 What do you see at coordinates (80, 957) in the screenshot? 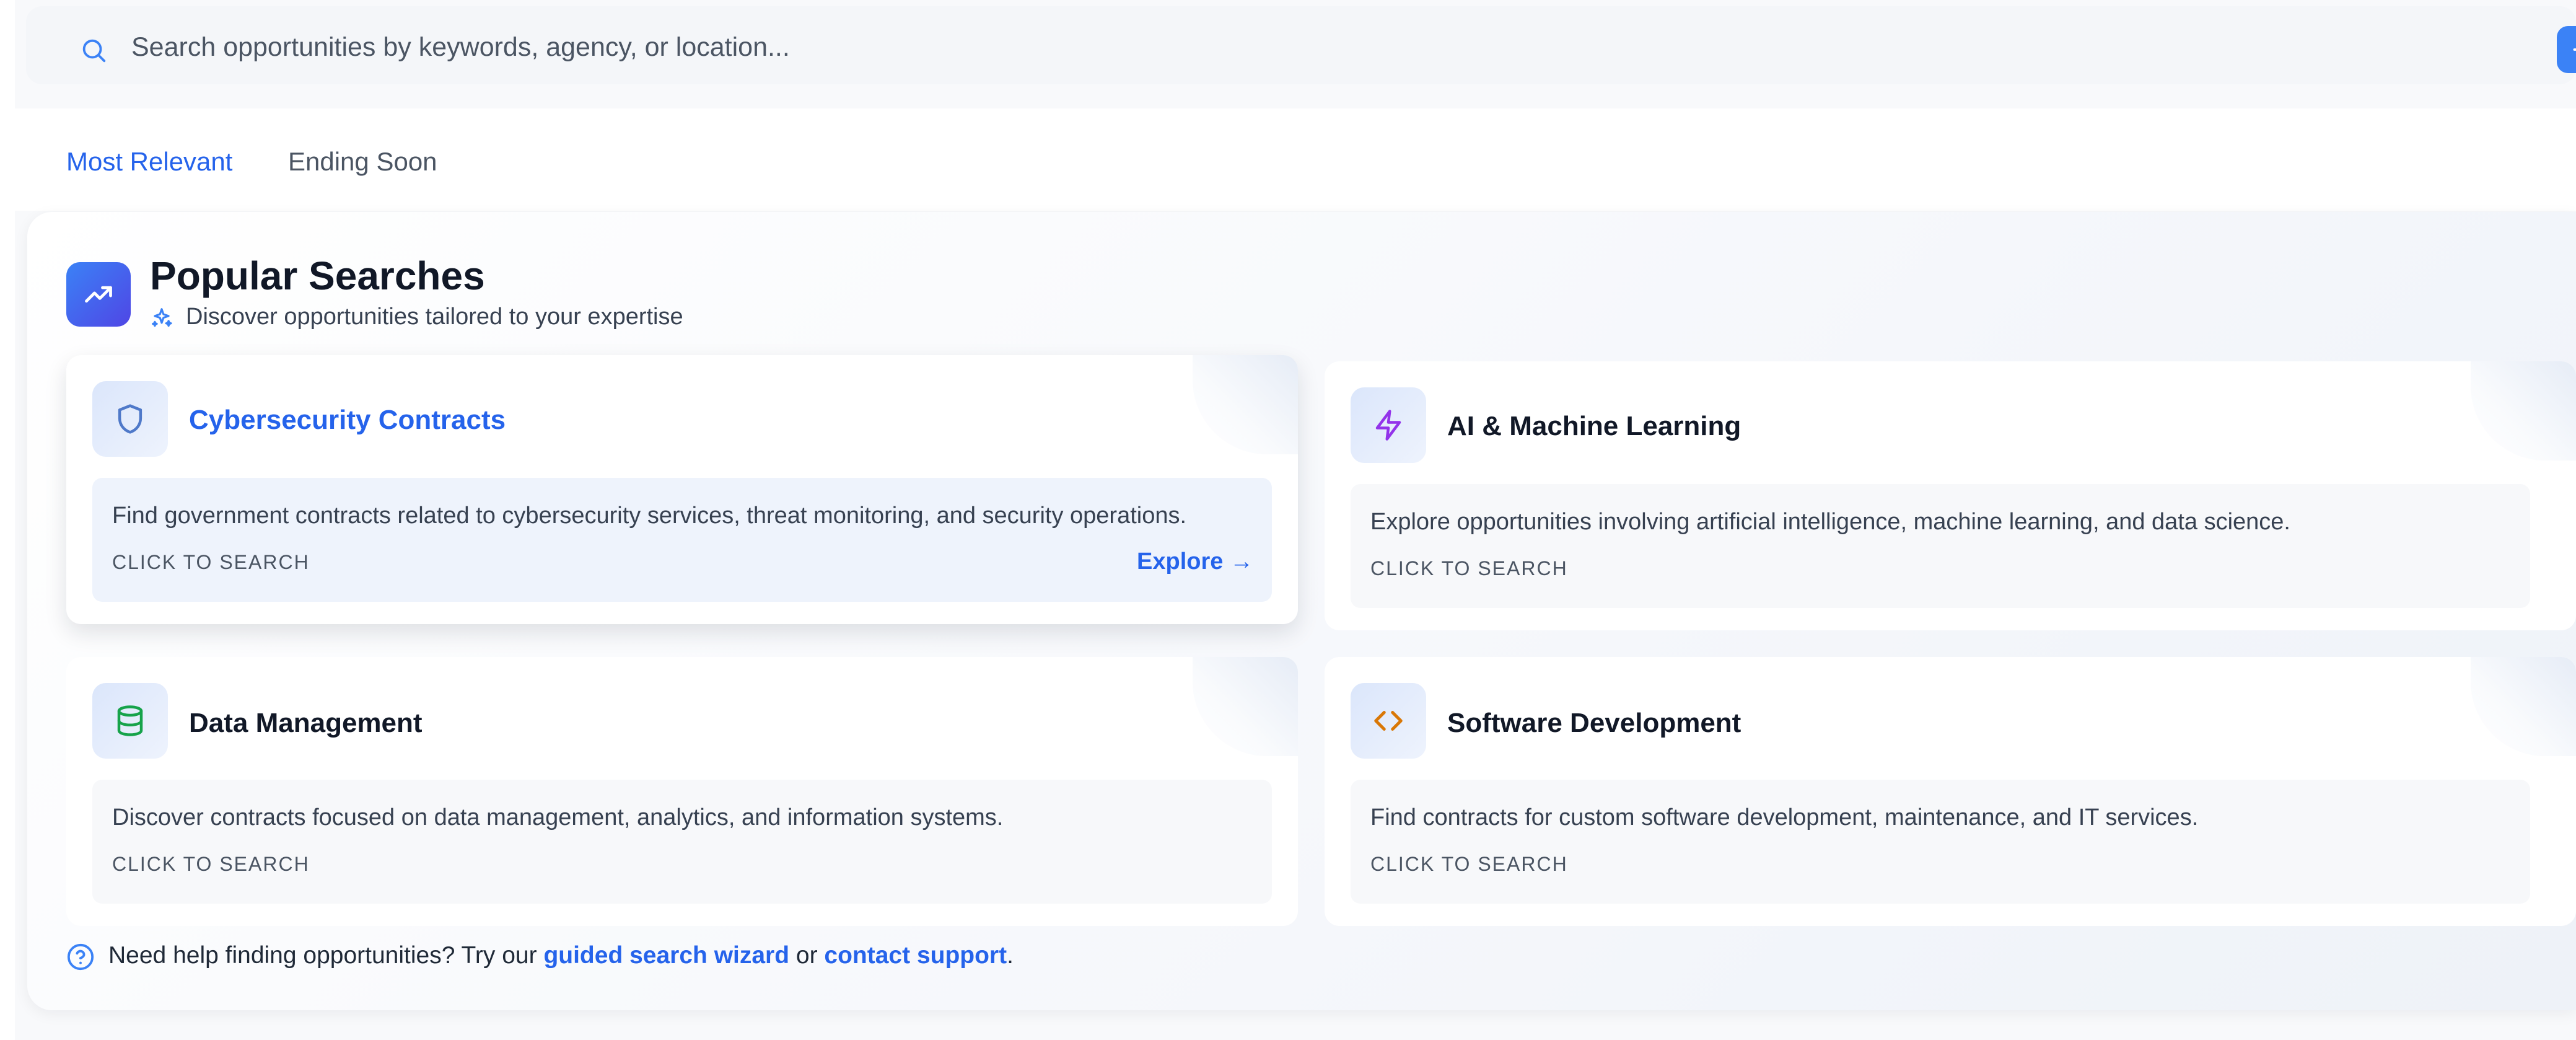
I see `help-circle-icon` at bounding box center [80, 957].